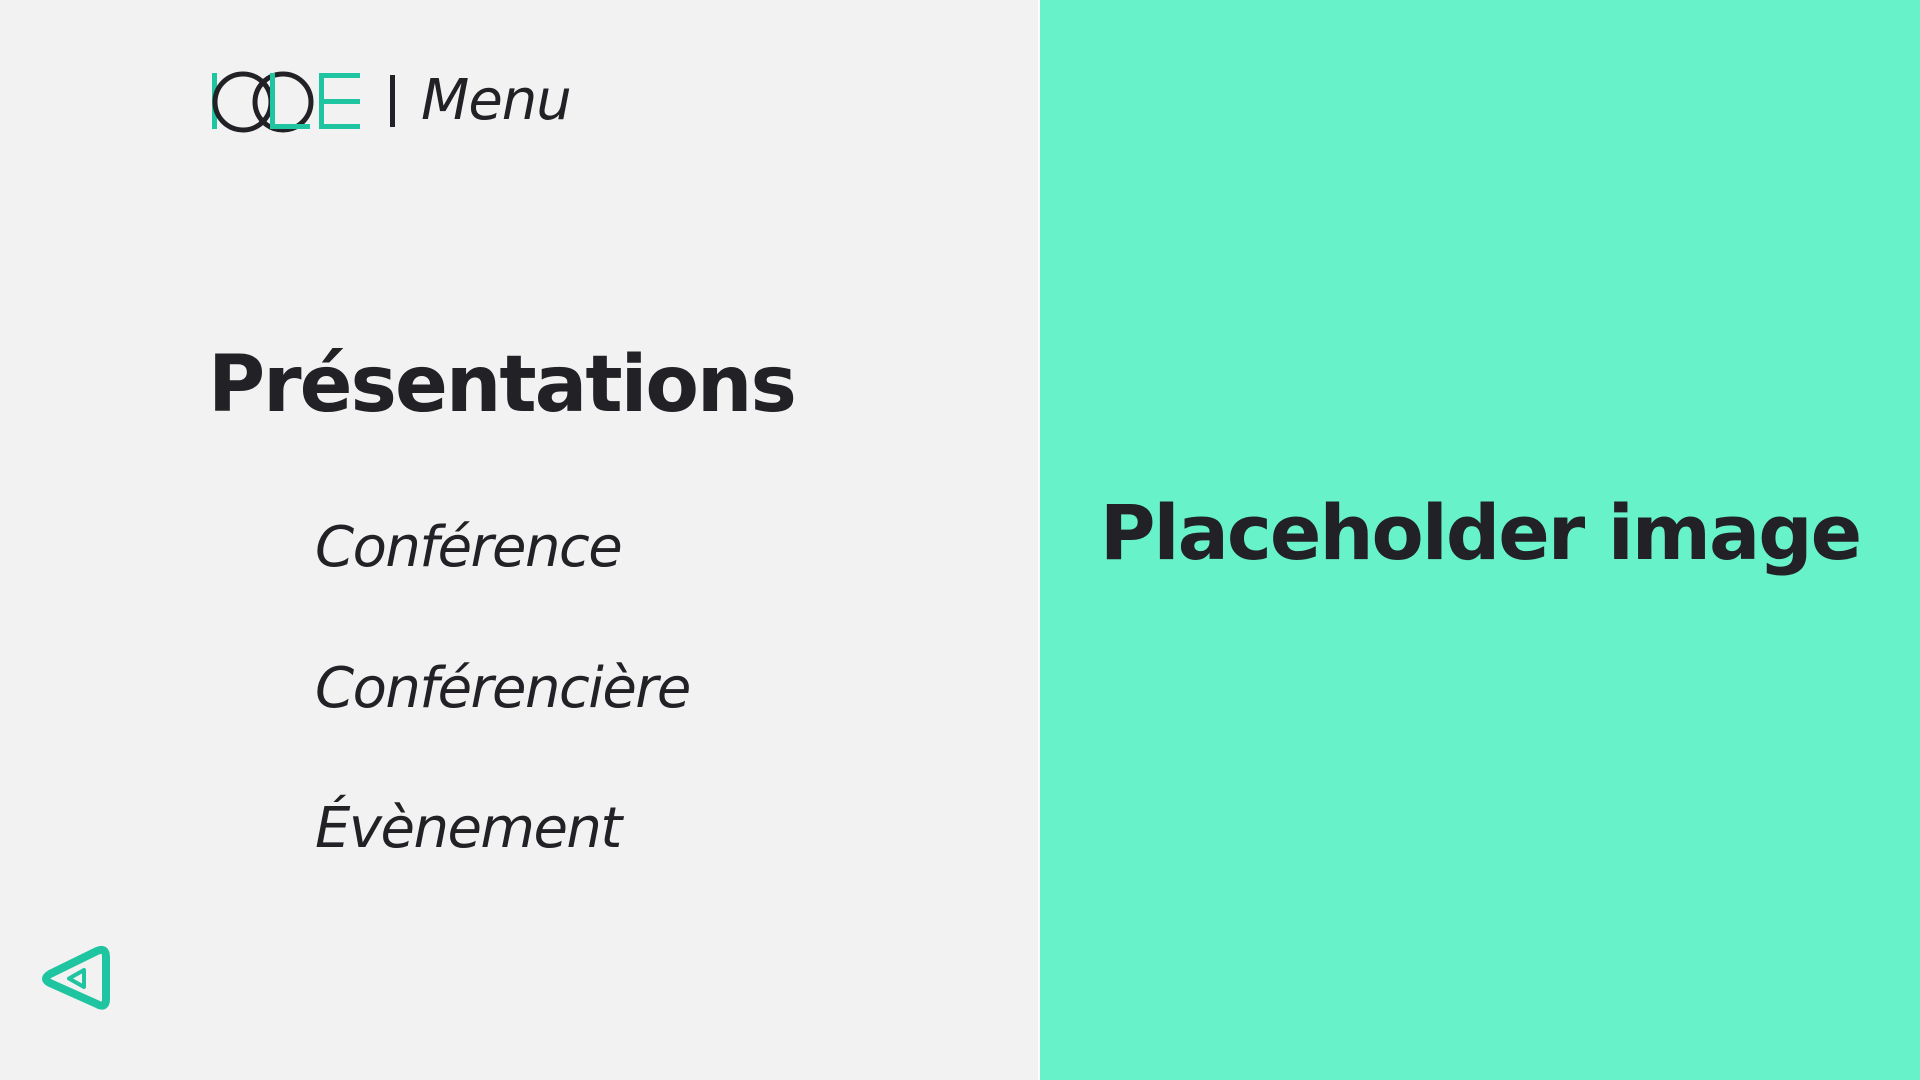  Describe the element at coordinates (503, 689) in the screenshot. I see `menu-item-conferenciere: Conférencière` at that location.